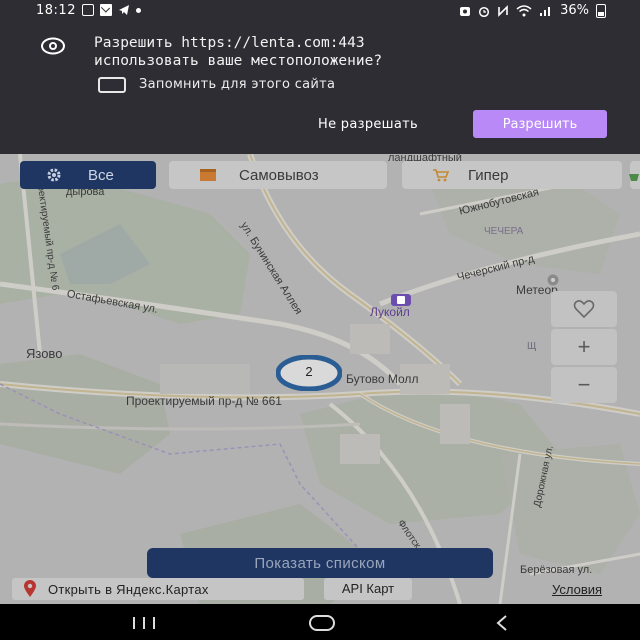 This screenshot has height=640, width=640. Describe the element at coordinates (101, 175) in the screenshot. I see `filter-all-label: Все` at that location.